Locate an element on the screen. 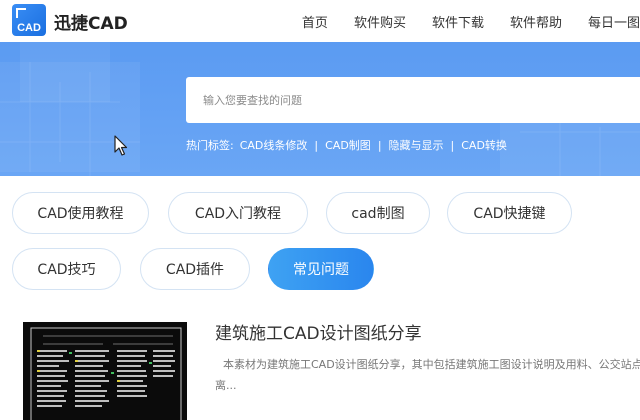  hot-tag-drawing: CAD制图 is located at coordinates (348, 145).